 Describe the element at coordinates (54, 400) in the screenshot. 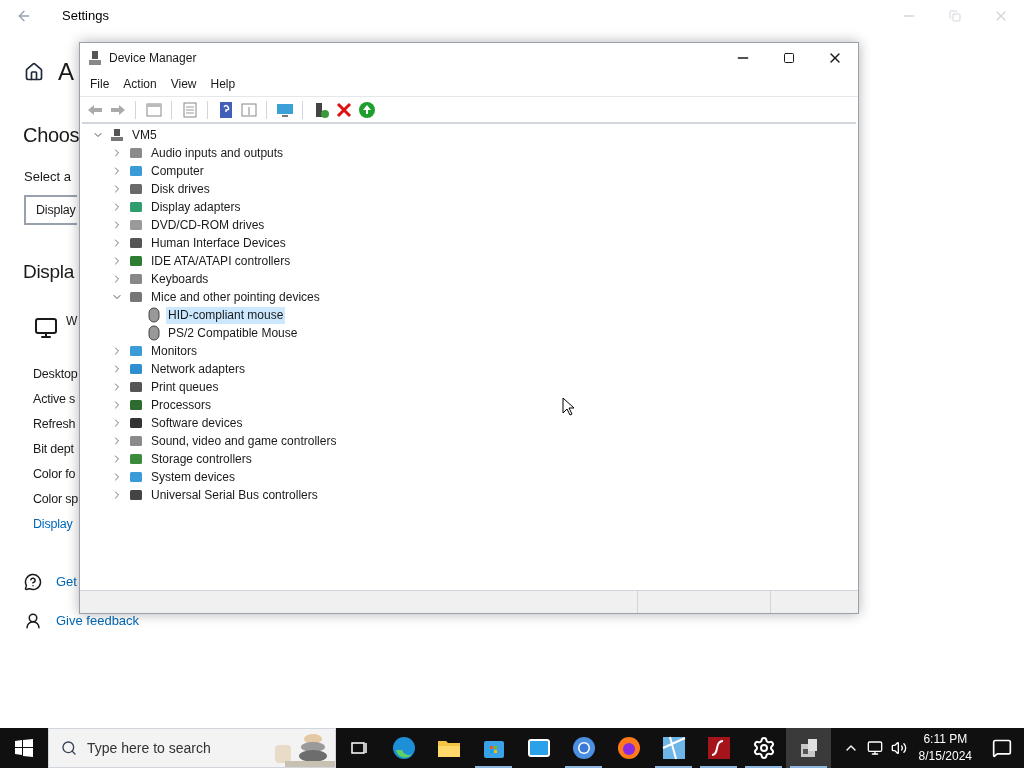

I see `display-info-label: Active s` at that location.